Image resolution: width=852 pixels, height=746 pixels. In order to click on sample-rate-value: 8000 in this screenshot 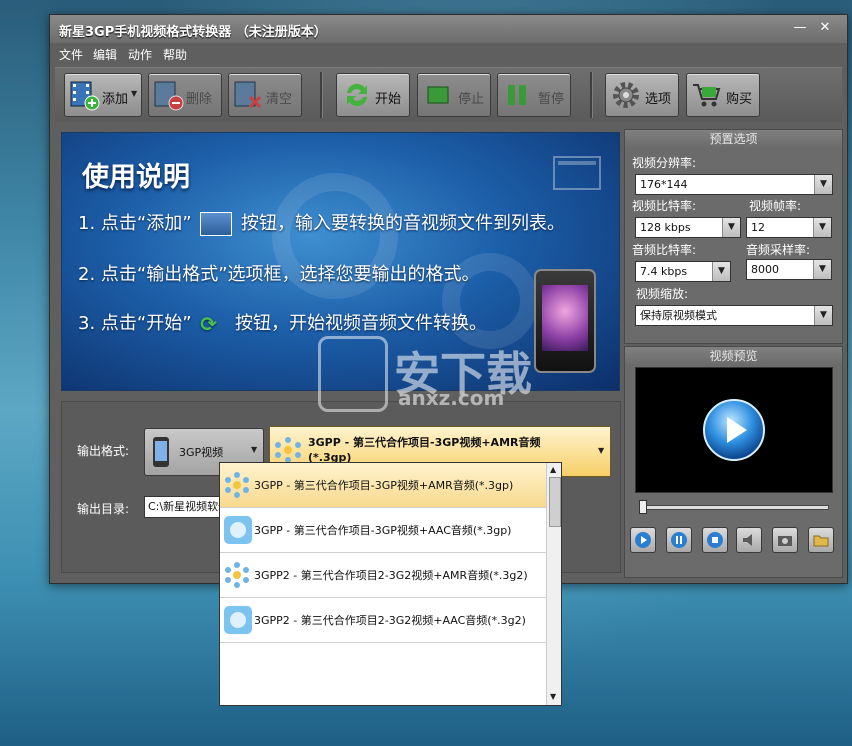, I will do `click(765, 269)`.